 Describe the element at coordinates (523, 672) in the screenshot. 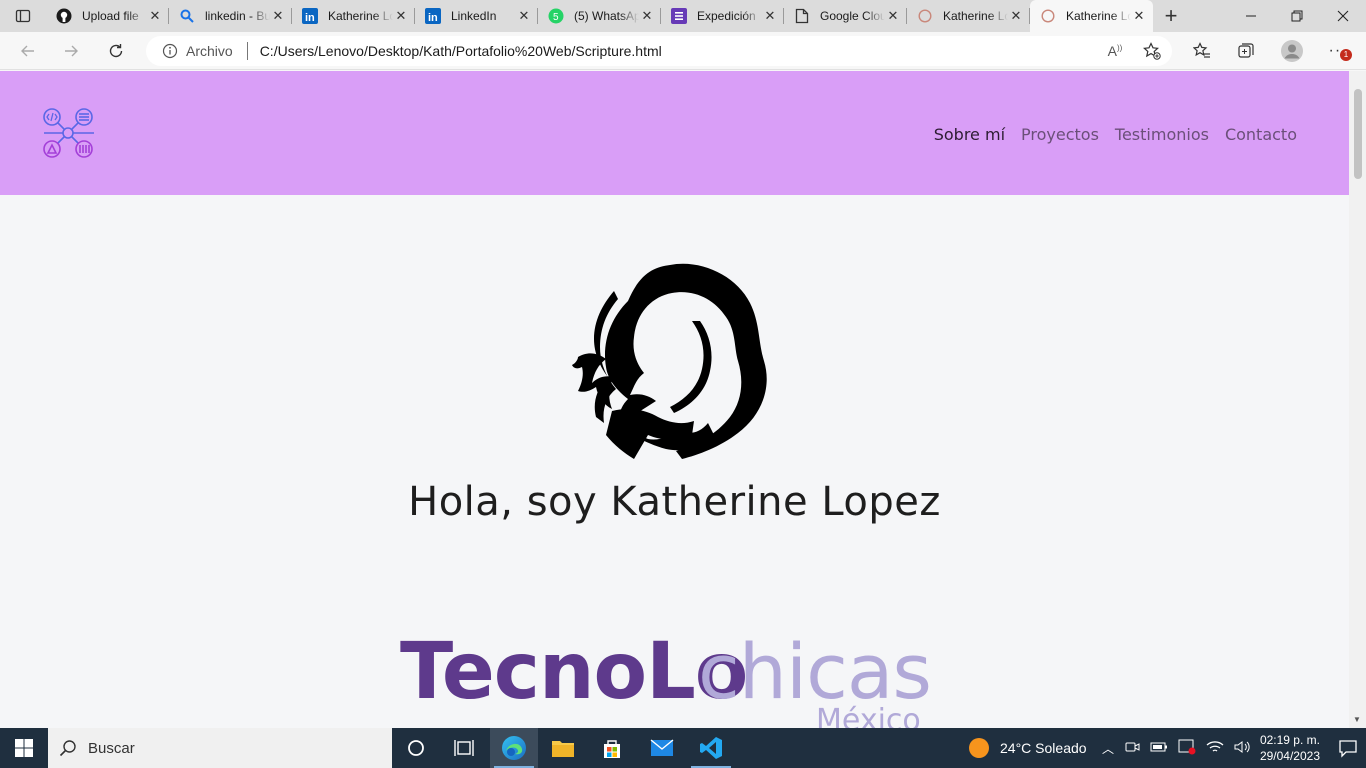

I see `logo-text-tecno-part: Tecno` at that location.